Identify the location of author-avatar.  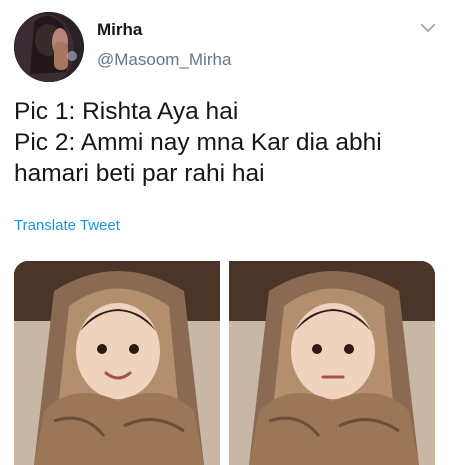
(49, 47).